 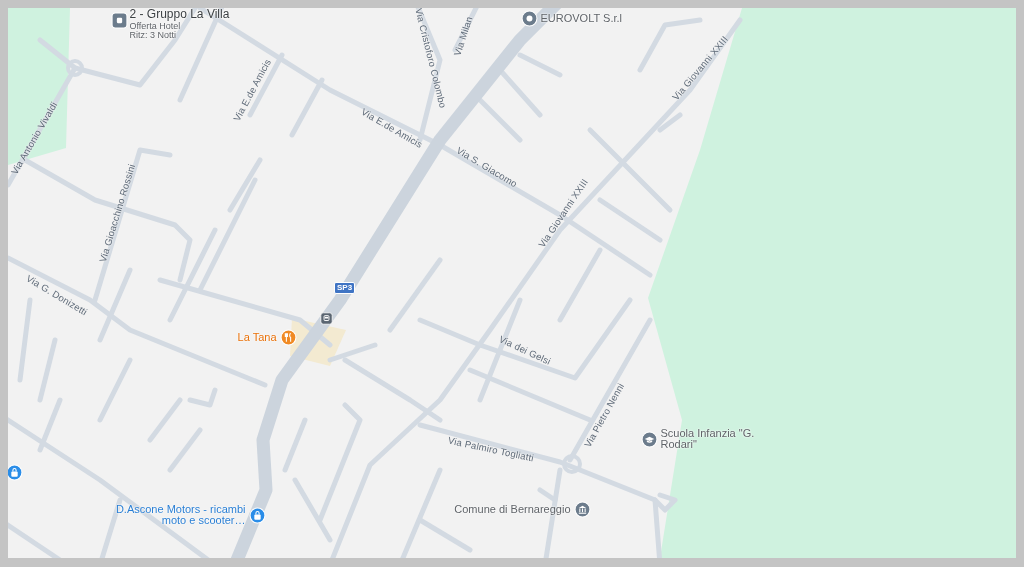 I want to click on place-label: EUROVOLT S.r.l, so click(x=581, y=18).